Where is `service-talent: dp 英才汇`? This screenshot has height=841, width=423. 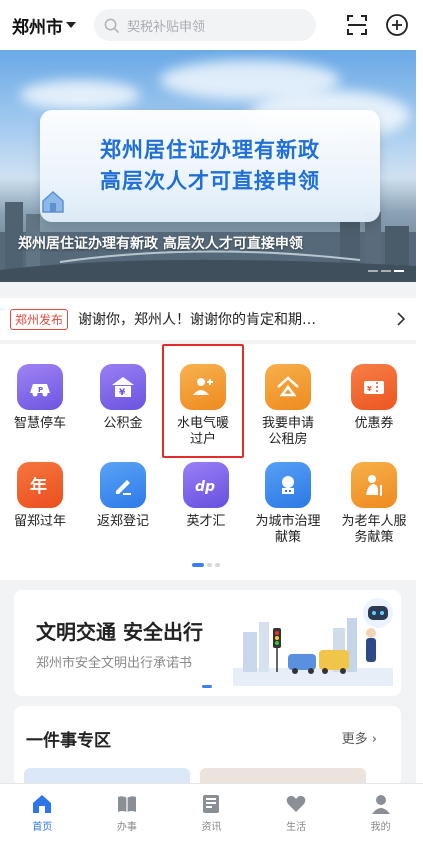
service-talent: dp 英才汇 is located at coordinates (206, 496).